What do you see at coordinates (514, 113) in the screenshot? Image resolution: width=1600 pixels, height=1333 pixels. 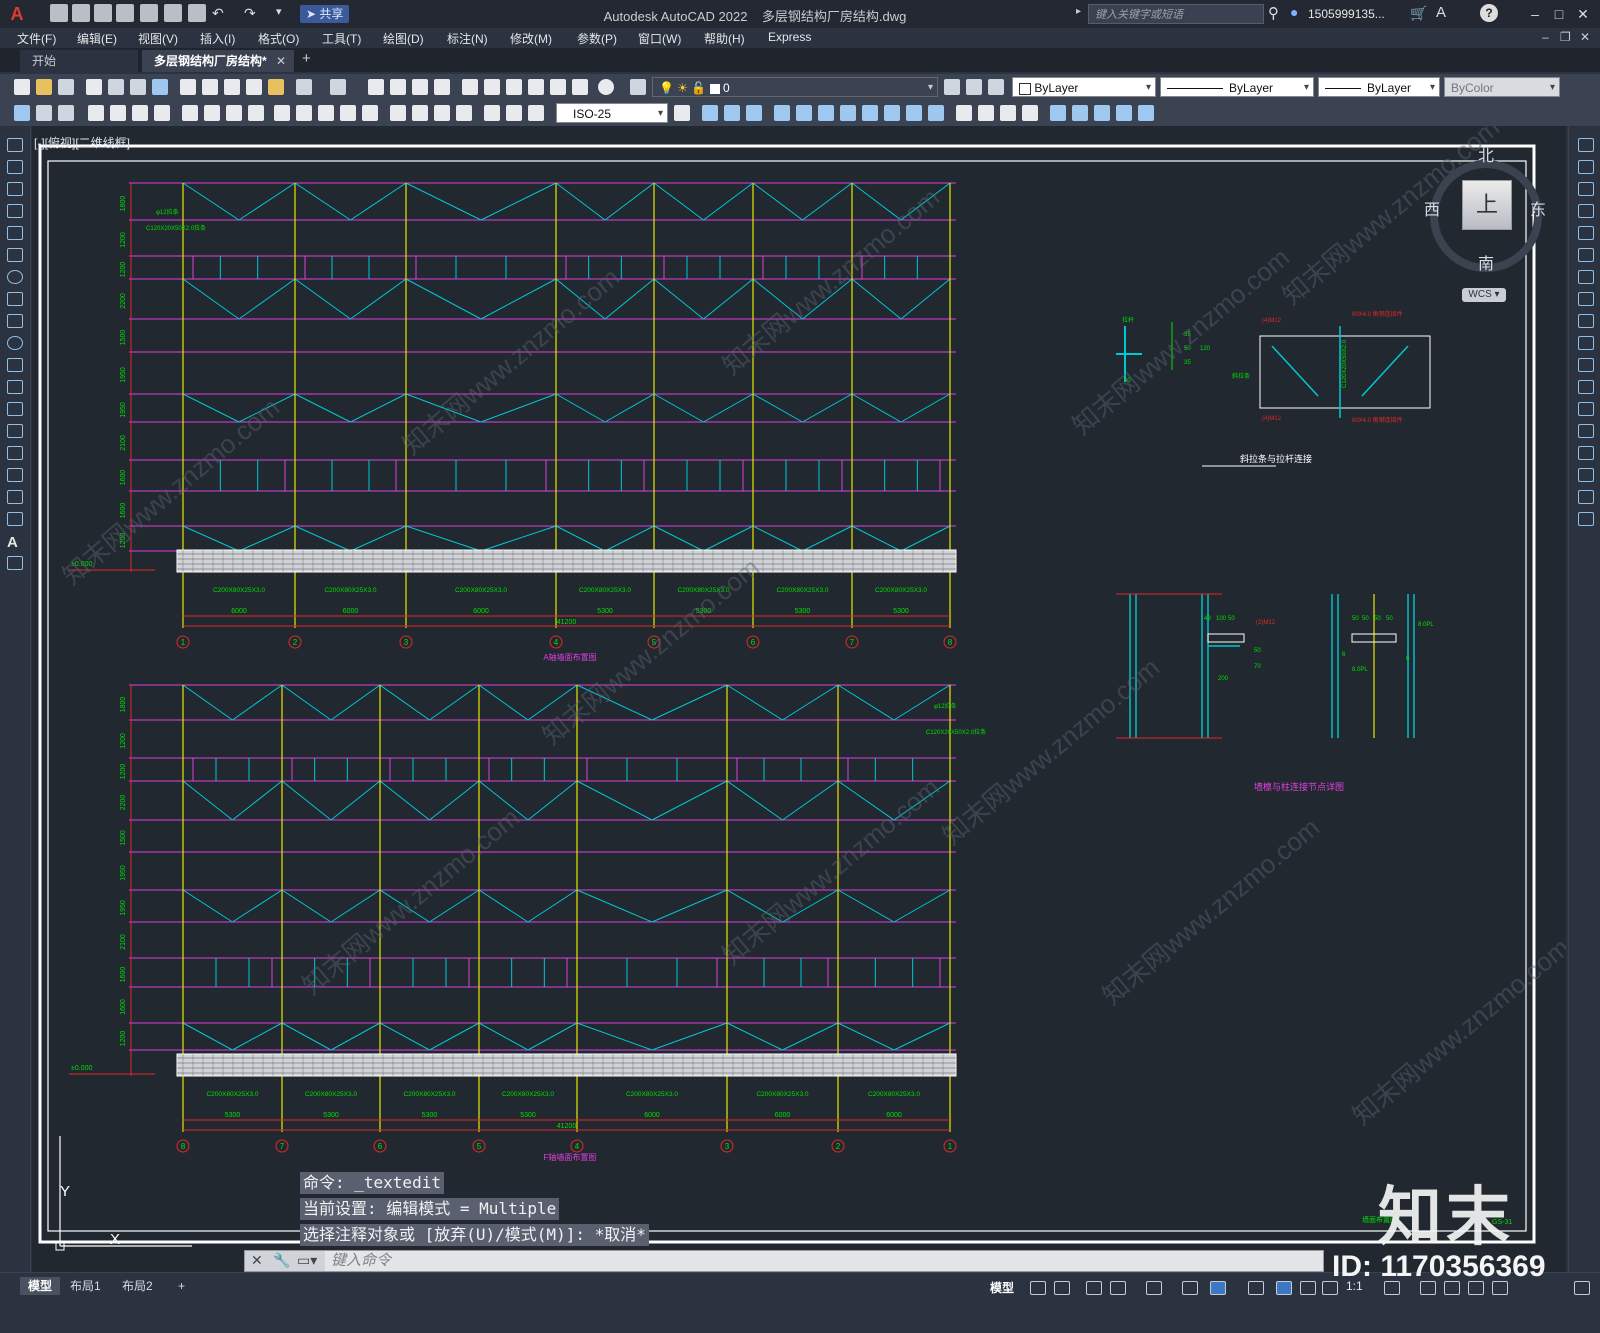 I see `dimension-text-edit-icon` at bounding box center [514, 113].